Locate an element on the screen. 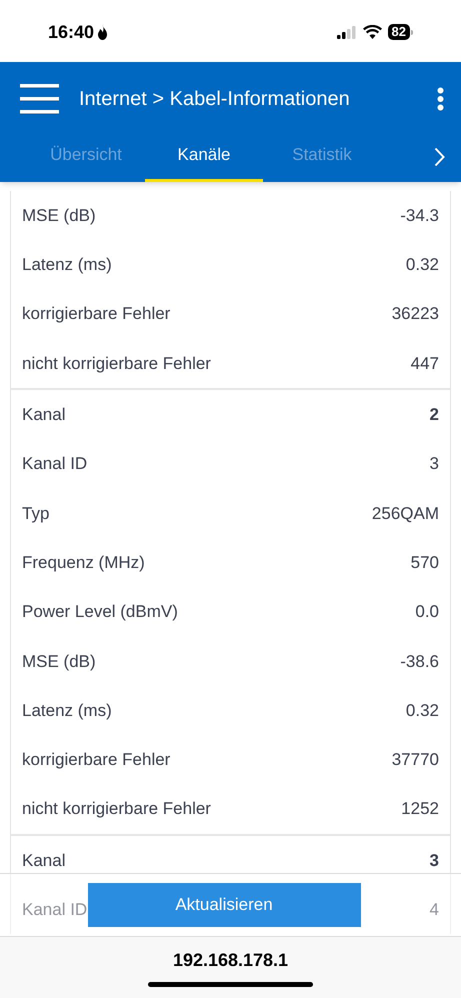 The height and width of the screenshot is (998, 461). row-value: 2 is located at coordinates (434, 415).